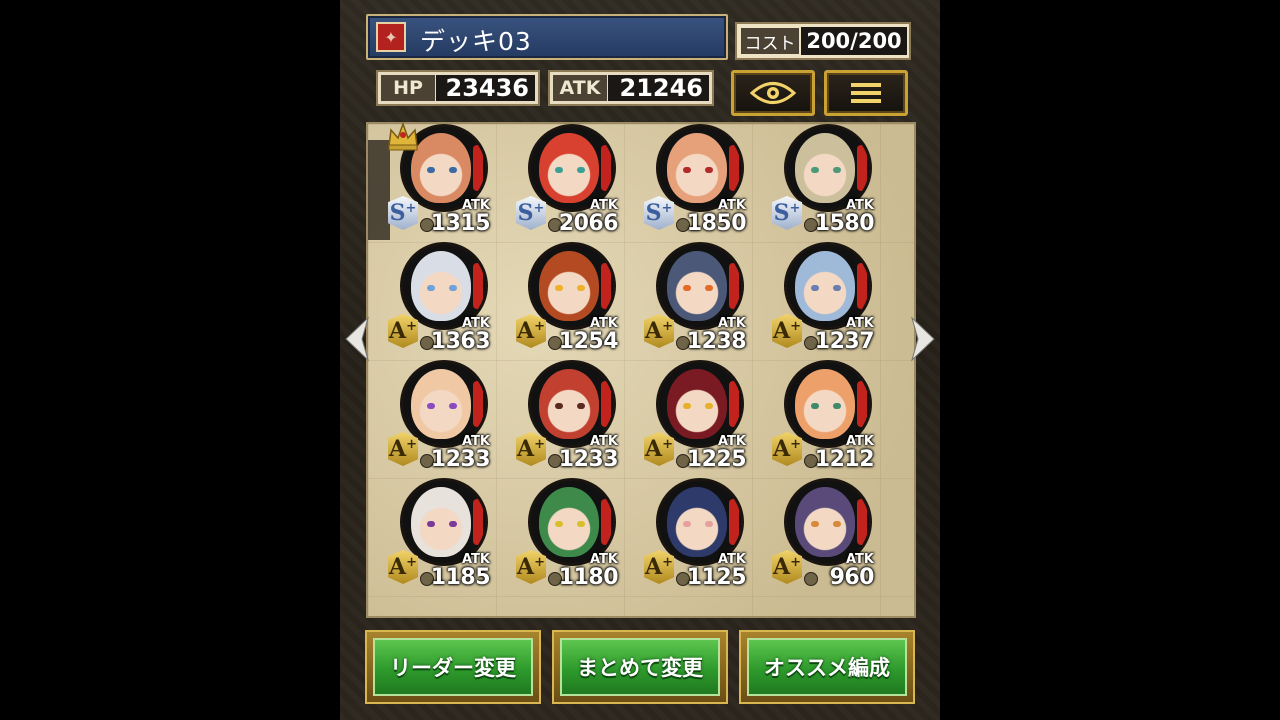 The image size is (1280, 720). Describe the element at coordinates (716, 223) in the screenshot. I see `unit-atk-value: 1850` at that location.